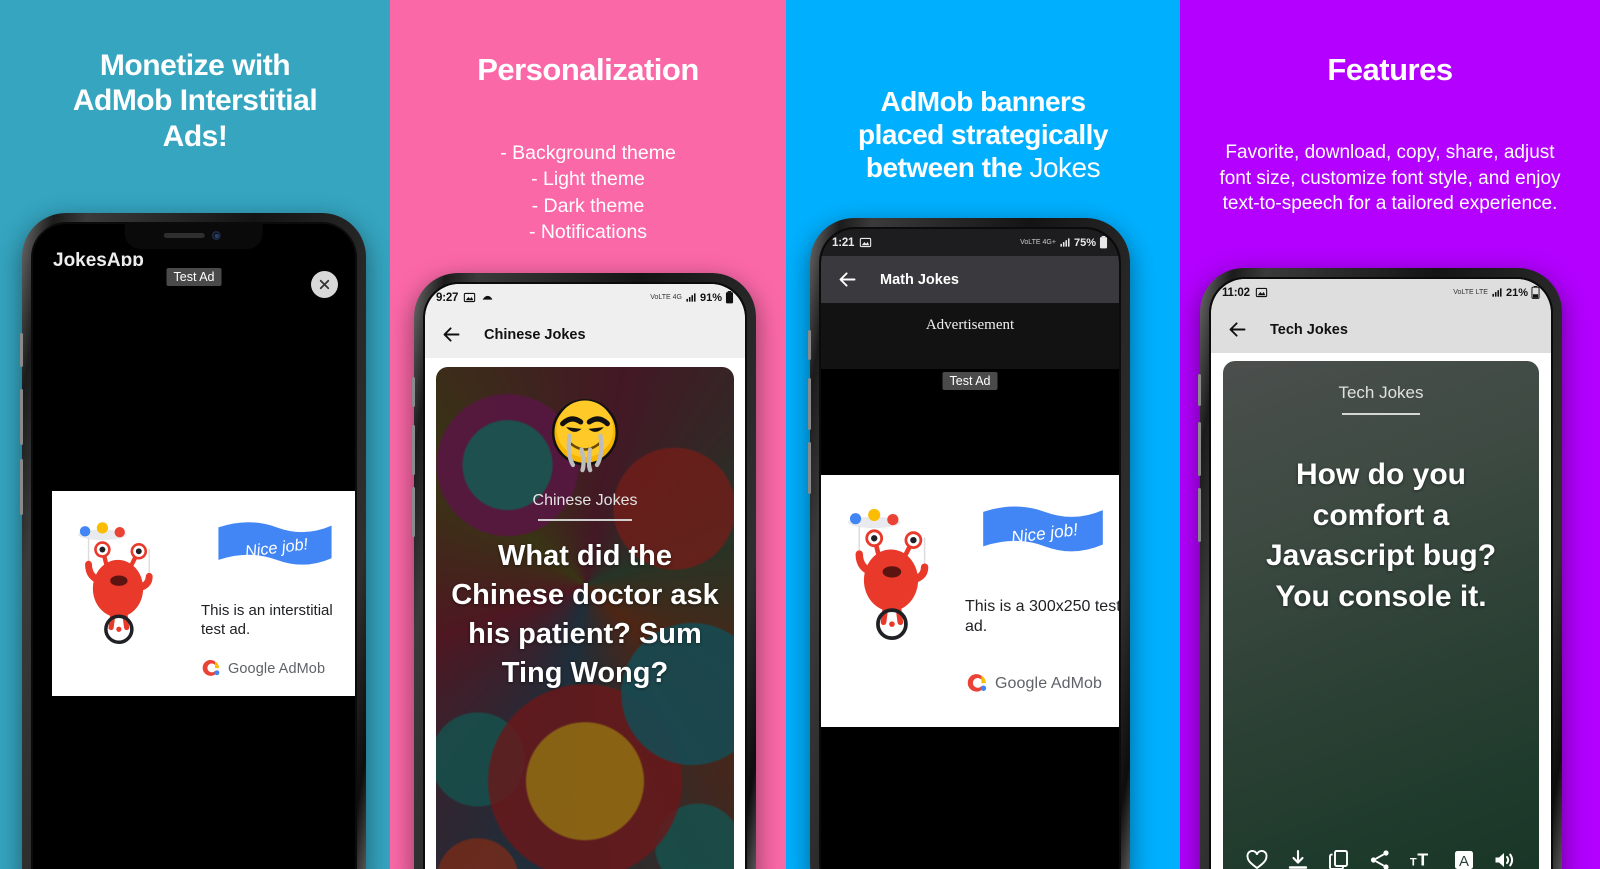 The width and height of the screenshot is (1600, 869). Describe the element at coordinates (1516, 292) in the screenshot. I see `status-battery-percent: 21%` at that location.